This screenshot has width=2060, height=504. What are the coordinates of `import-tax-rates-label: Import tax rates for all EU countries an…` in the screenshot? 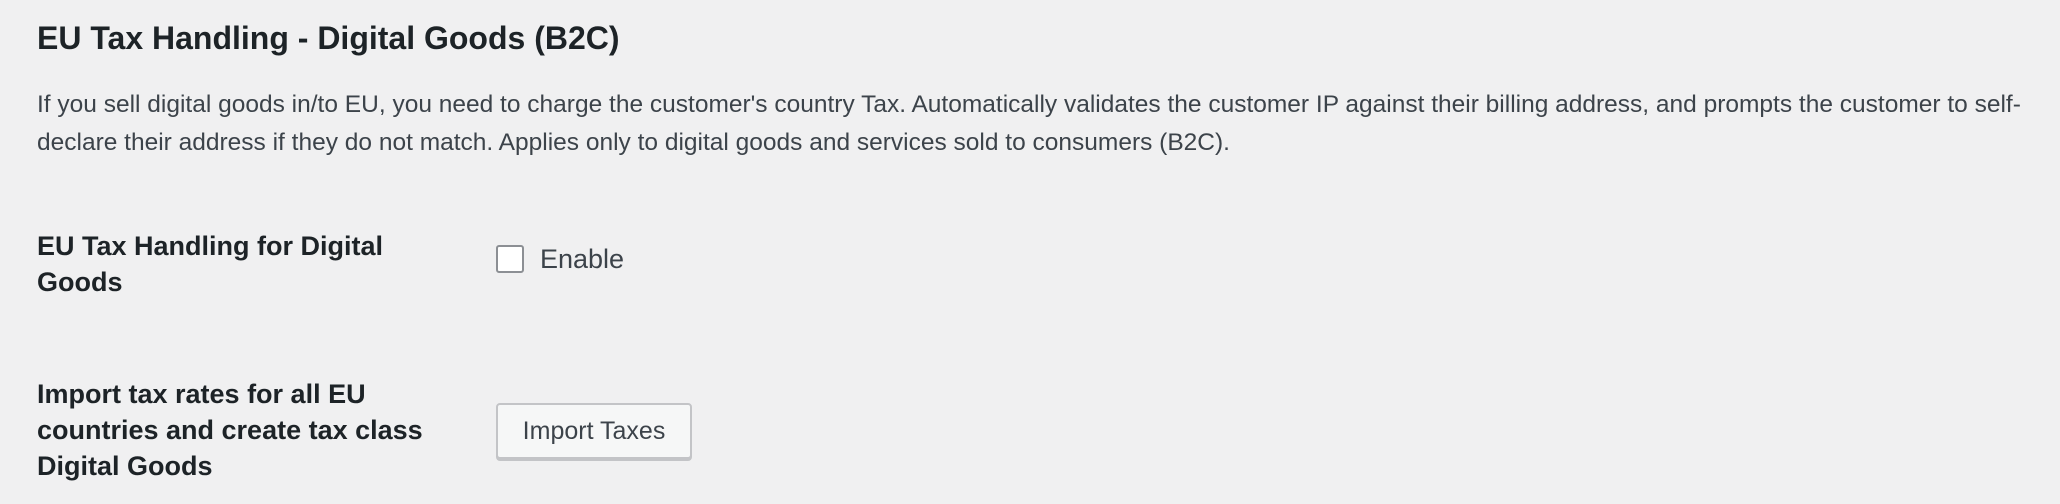 It's located at (230, 430).